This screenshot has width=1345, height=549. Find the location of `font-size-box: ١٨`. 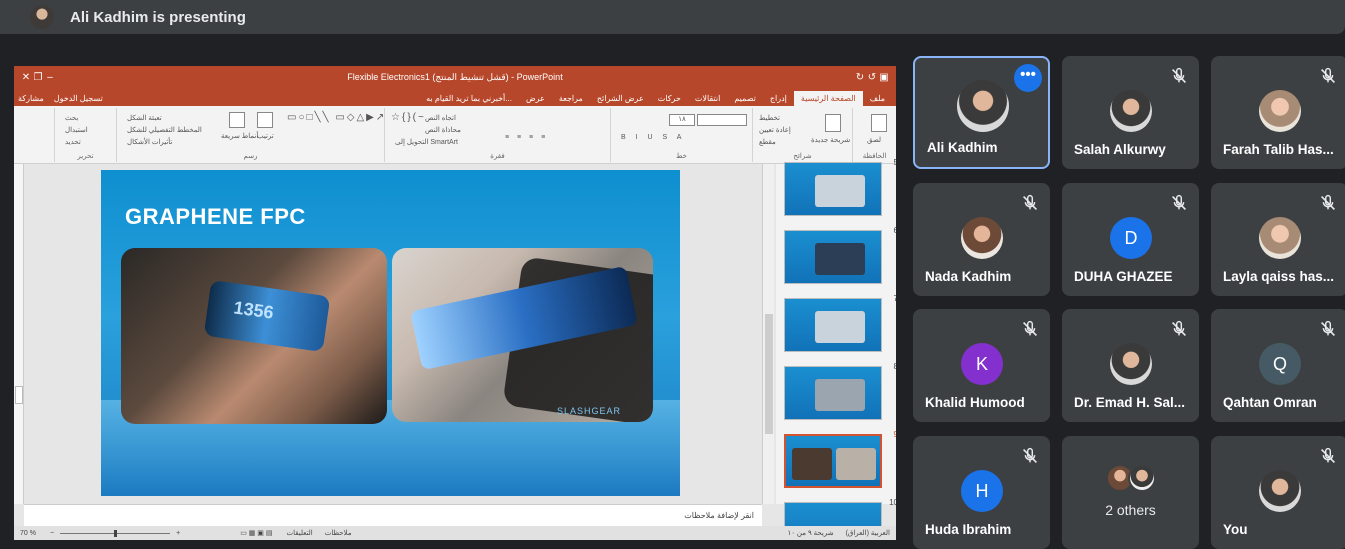

font-size-box: ١٨ is located at coordinates (682, 120).